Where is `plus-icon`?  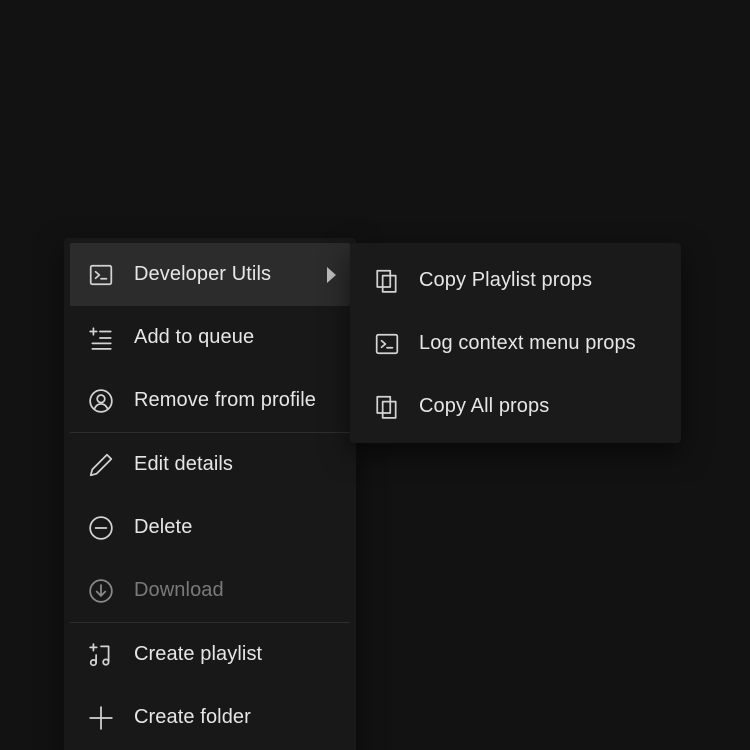
plus-icon is located at coordinates (101, 718).